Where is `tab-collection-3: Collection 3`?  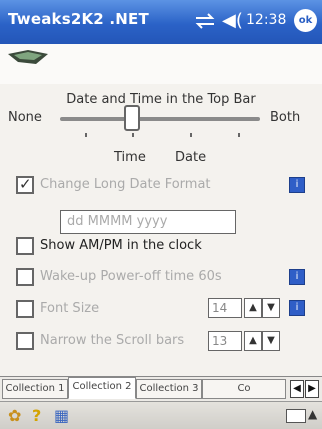
tab-collection-3: Collection 3 is located at coordinates (169, 389).